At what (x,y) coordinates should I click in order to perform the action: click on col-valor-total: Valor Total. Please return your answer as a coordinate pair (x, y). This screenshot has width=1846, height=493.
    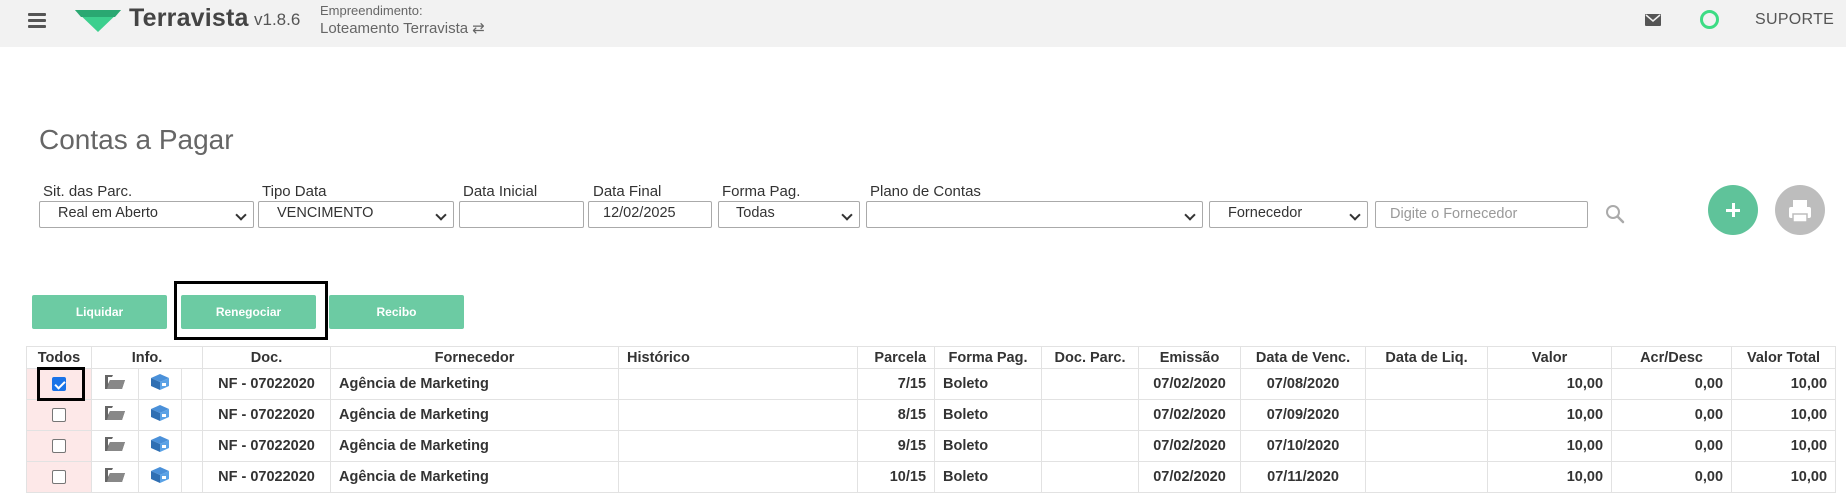
    Looking at the image, I should click on (1784, 357).